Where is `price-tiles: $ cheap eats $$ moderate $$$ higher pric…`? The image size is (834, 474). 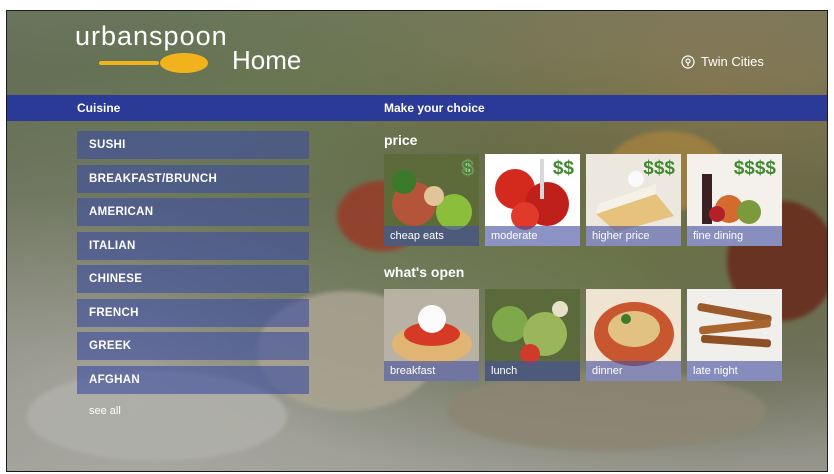
price-tiles: $ cheap eats $$ moderate $$$ higher pric… is located at coordinates (583, 200).